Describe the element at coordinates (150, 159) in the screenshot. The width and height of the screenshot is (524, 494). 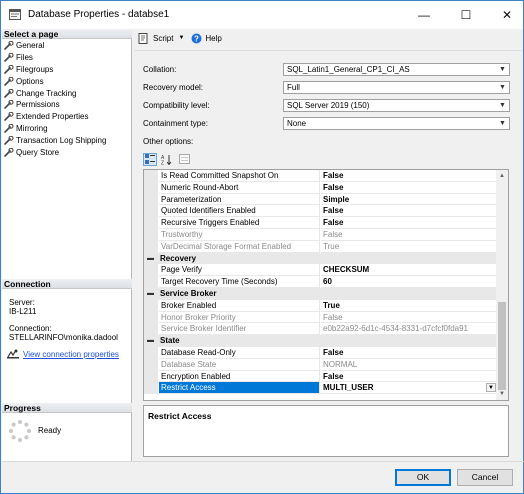
I see `categorized-view-button` at that location.